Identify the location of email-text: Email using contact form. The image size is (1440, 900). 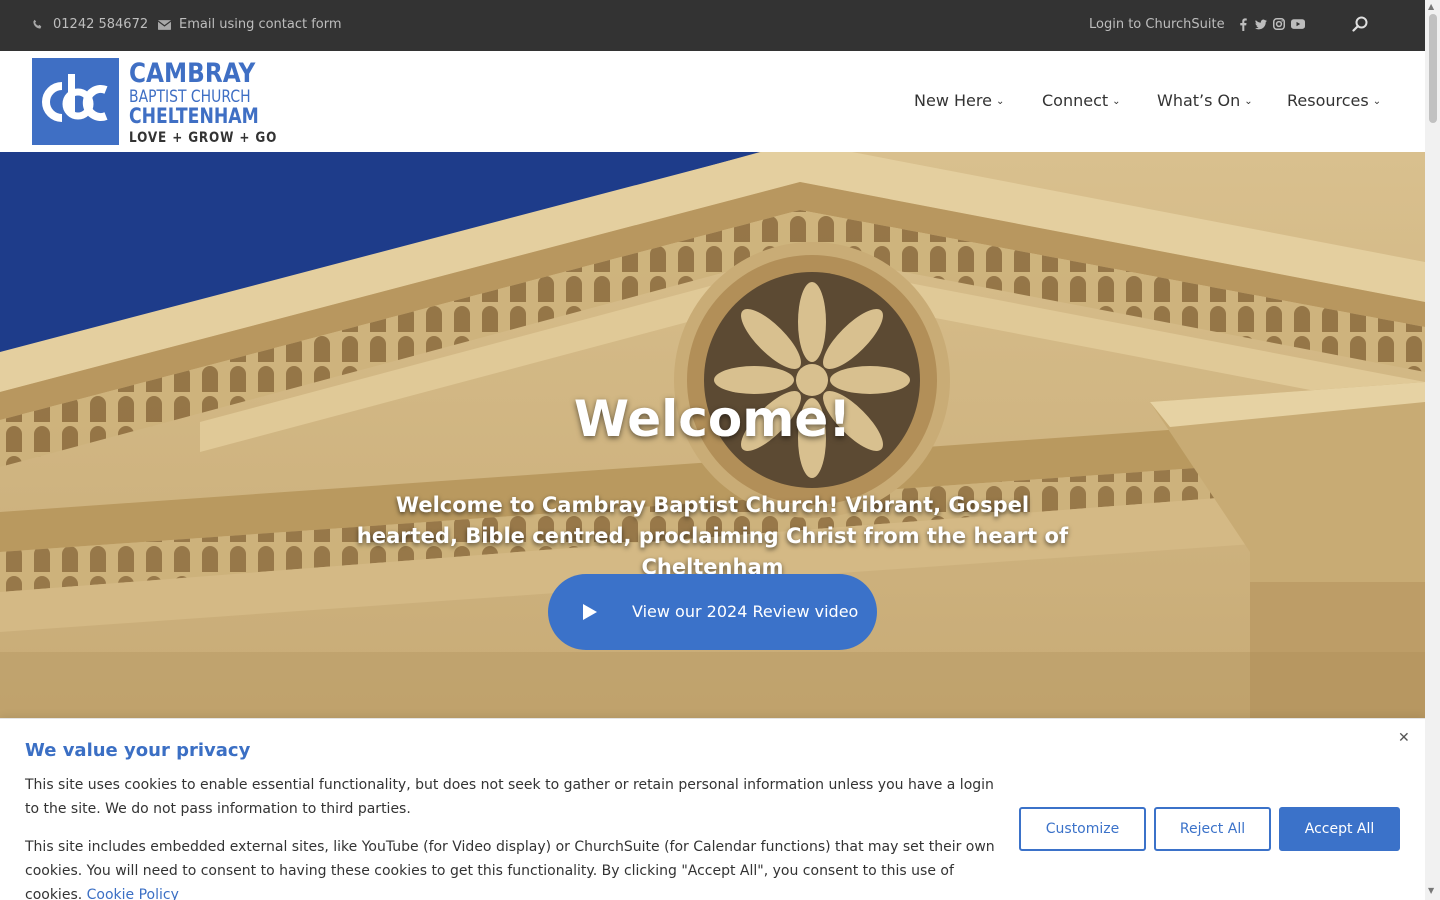
(260, 24).